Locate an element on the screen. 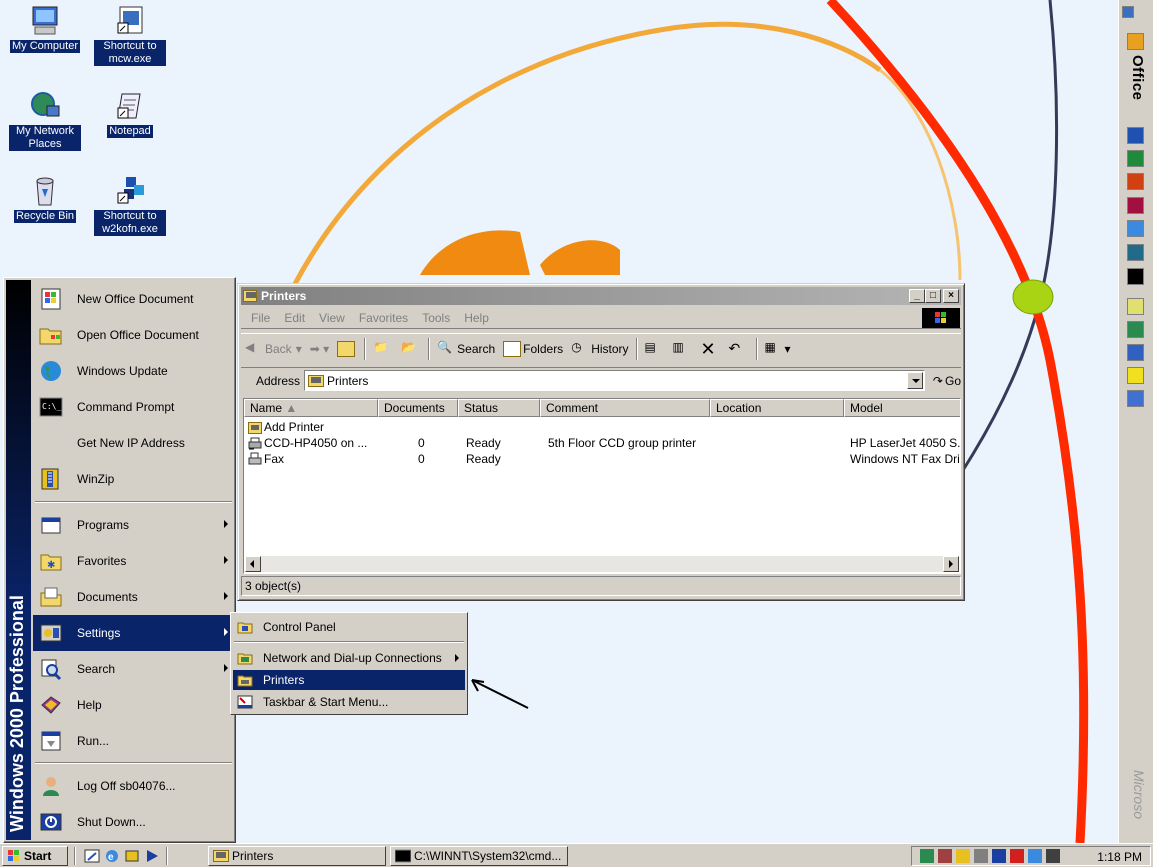 This screenshot has width=1153, height=867. views-button: ▦ ▾ is located at coordinates (778, 349).